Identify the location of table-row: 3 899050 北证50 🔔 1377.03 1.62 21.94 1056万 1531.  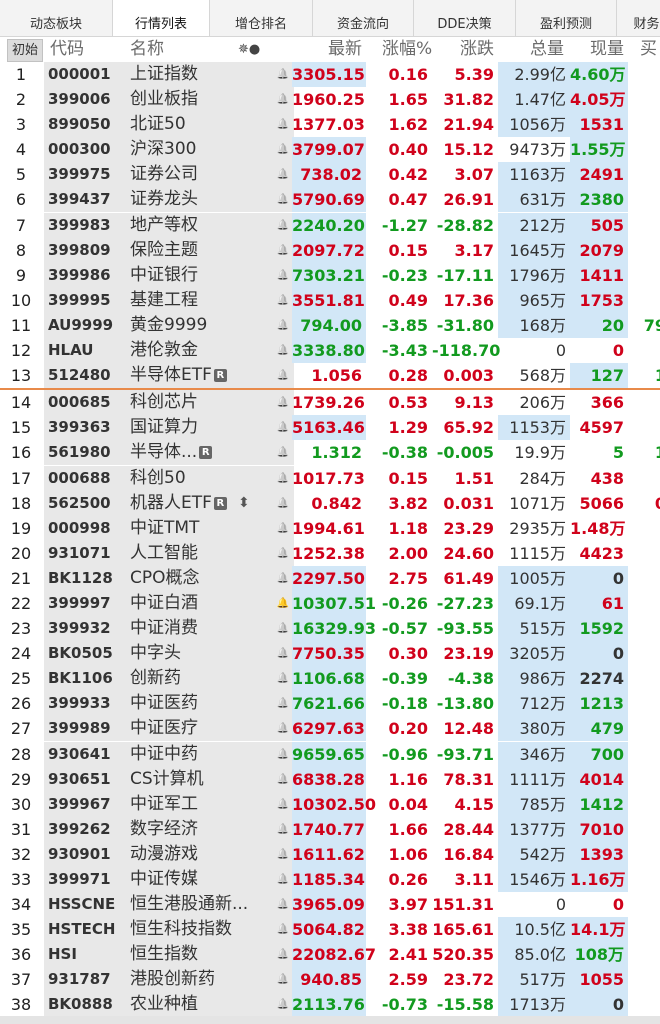
(330, 125).